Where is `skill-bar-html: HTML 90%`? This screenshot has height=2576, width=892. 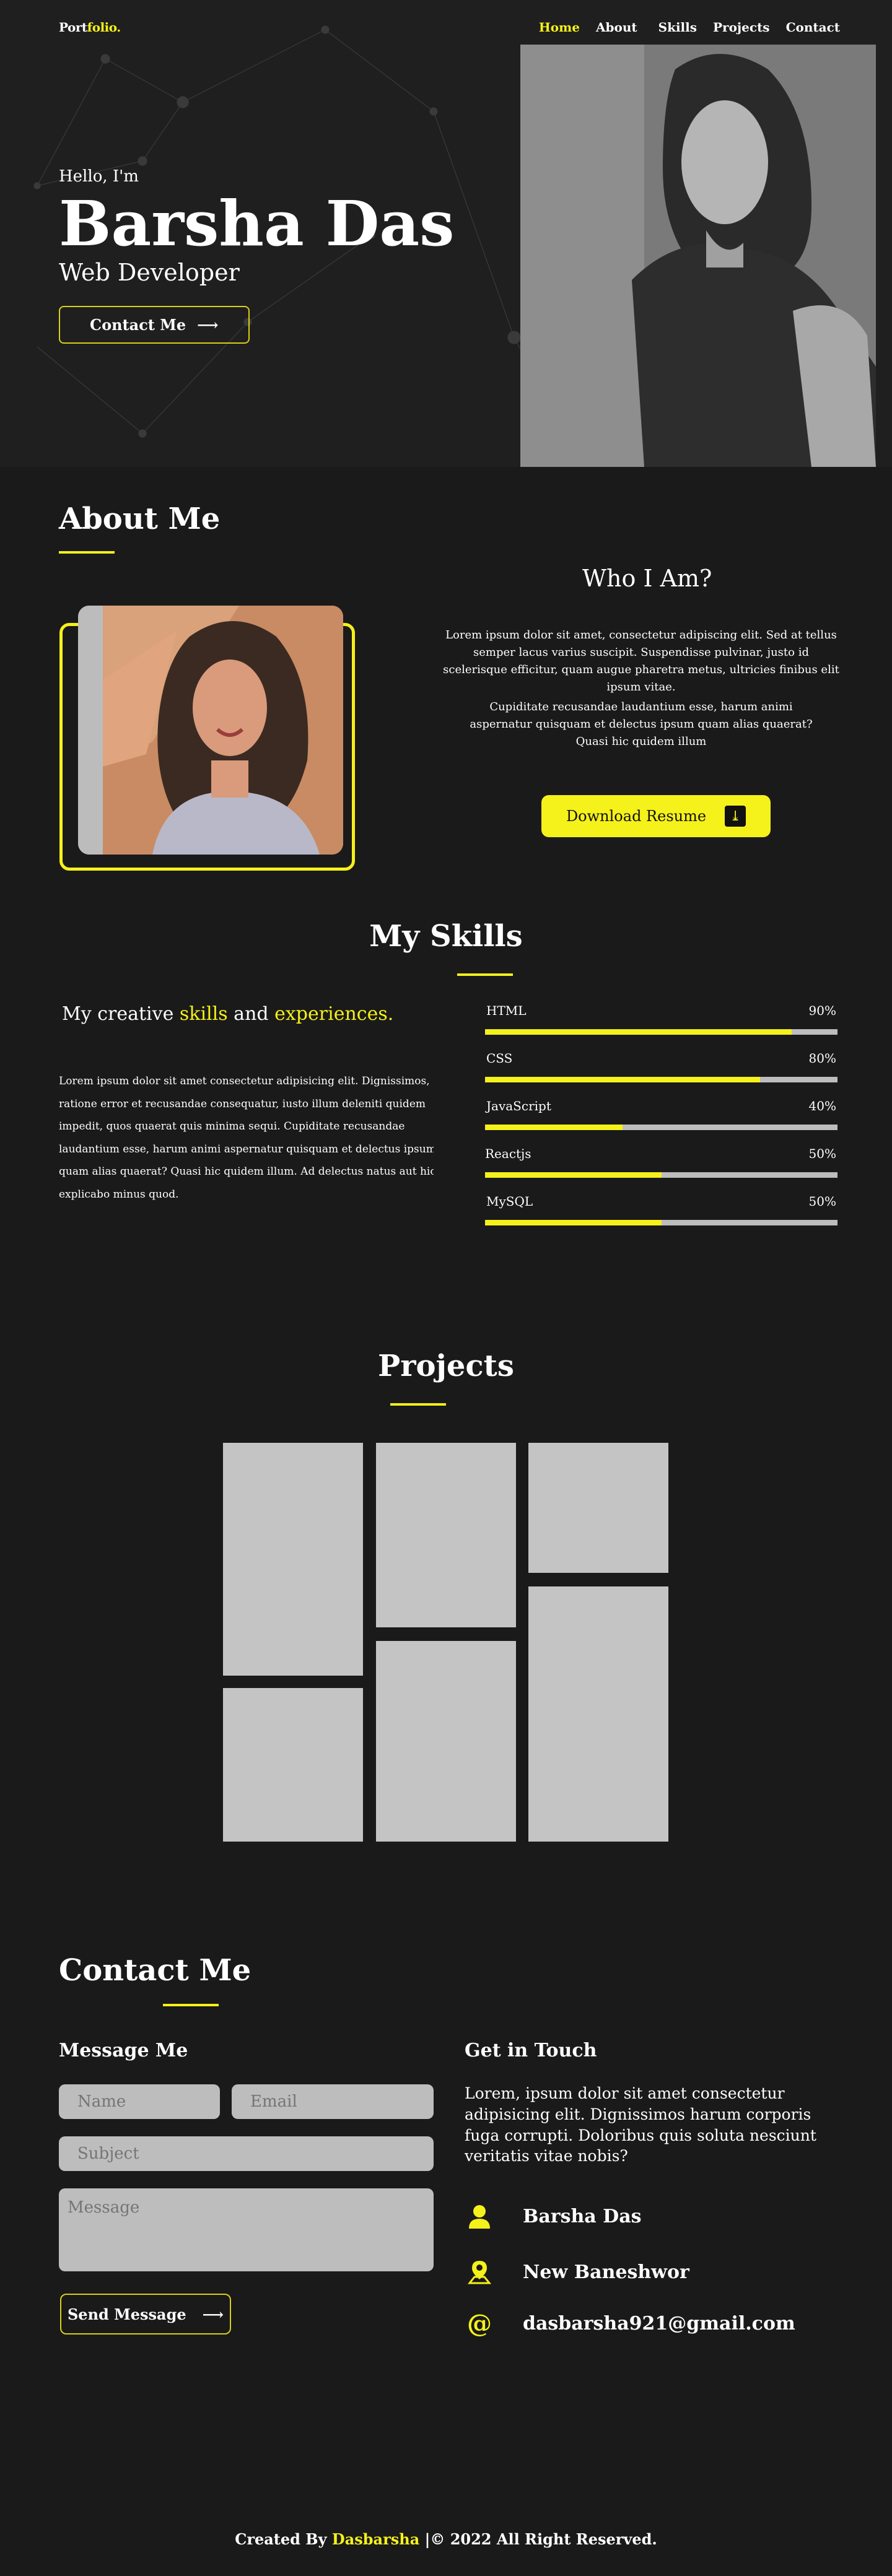
skill-bar-html: HTML 90% is located at coordinates (661, 1027).